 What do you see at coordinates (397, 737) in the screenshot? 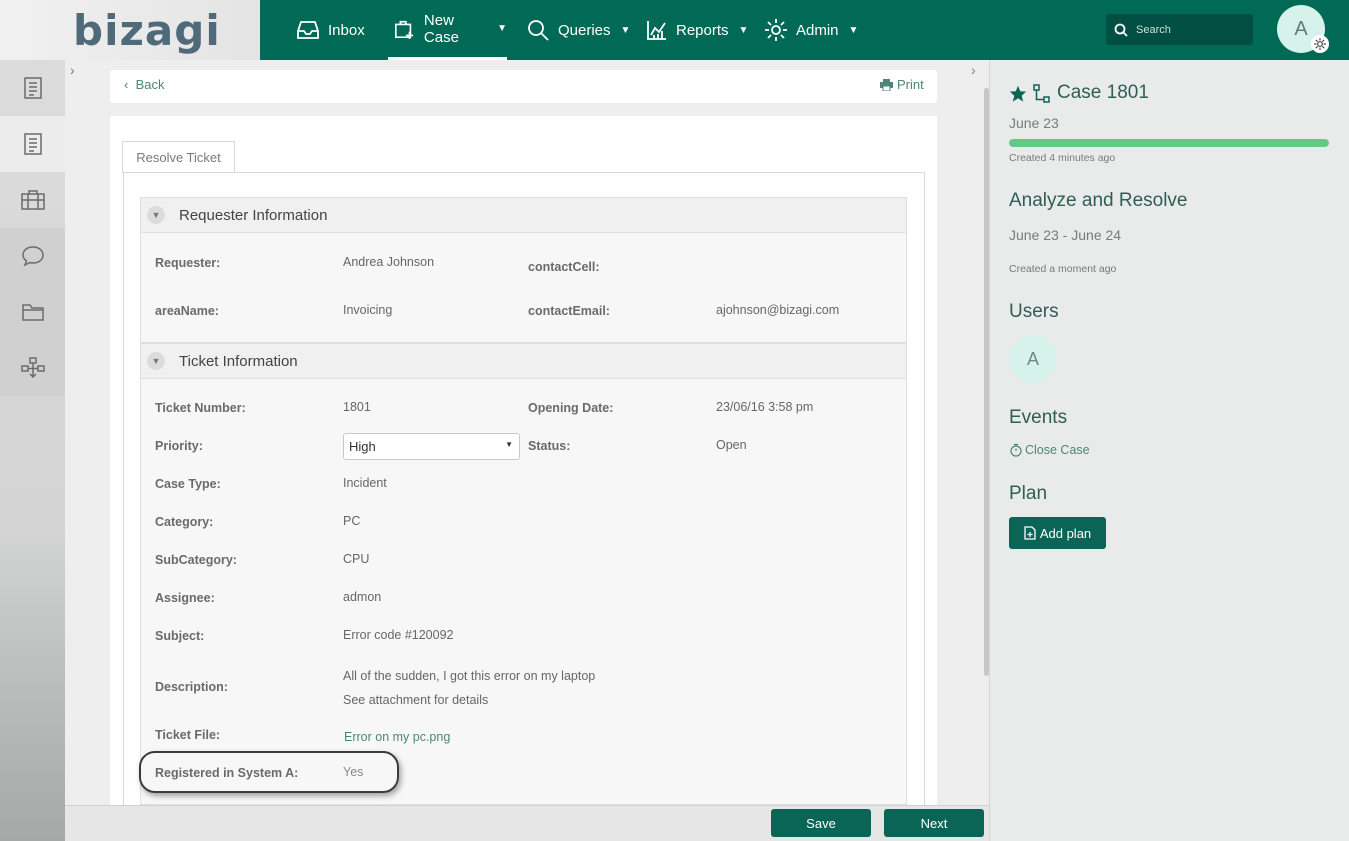
I see `ticket-file-link: Error on my pc.png` at bounding box center [397, 737].